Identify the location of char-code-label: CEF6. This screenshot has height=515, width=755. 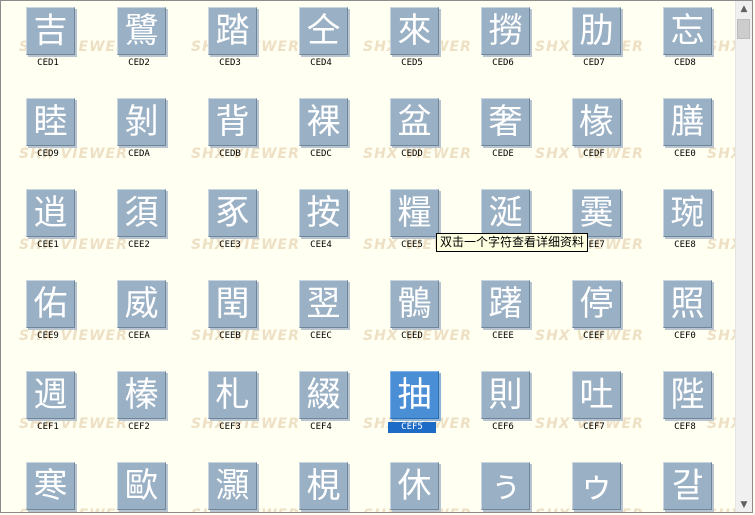
(503, 427).